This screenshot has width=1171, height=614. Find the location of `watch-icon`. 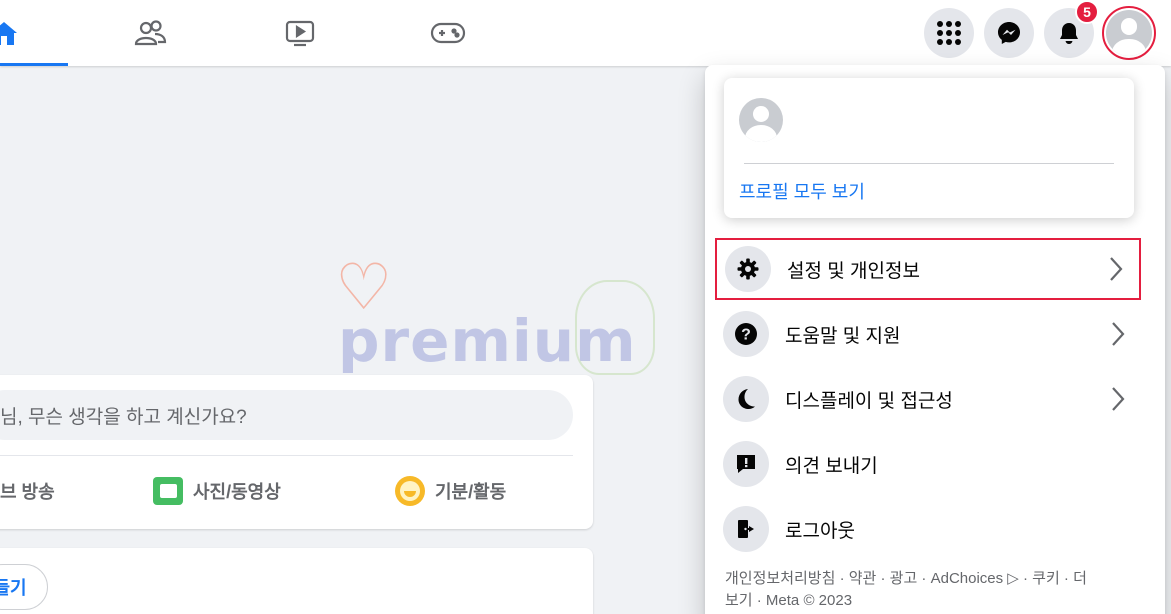

watch-icon is located at coordinates (300, 33).